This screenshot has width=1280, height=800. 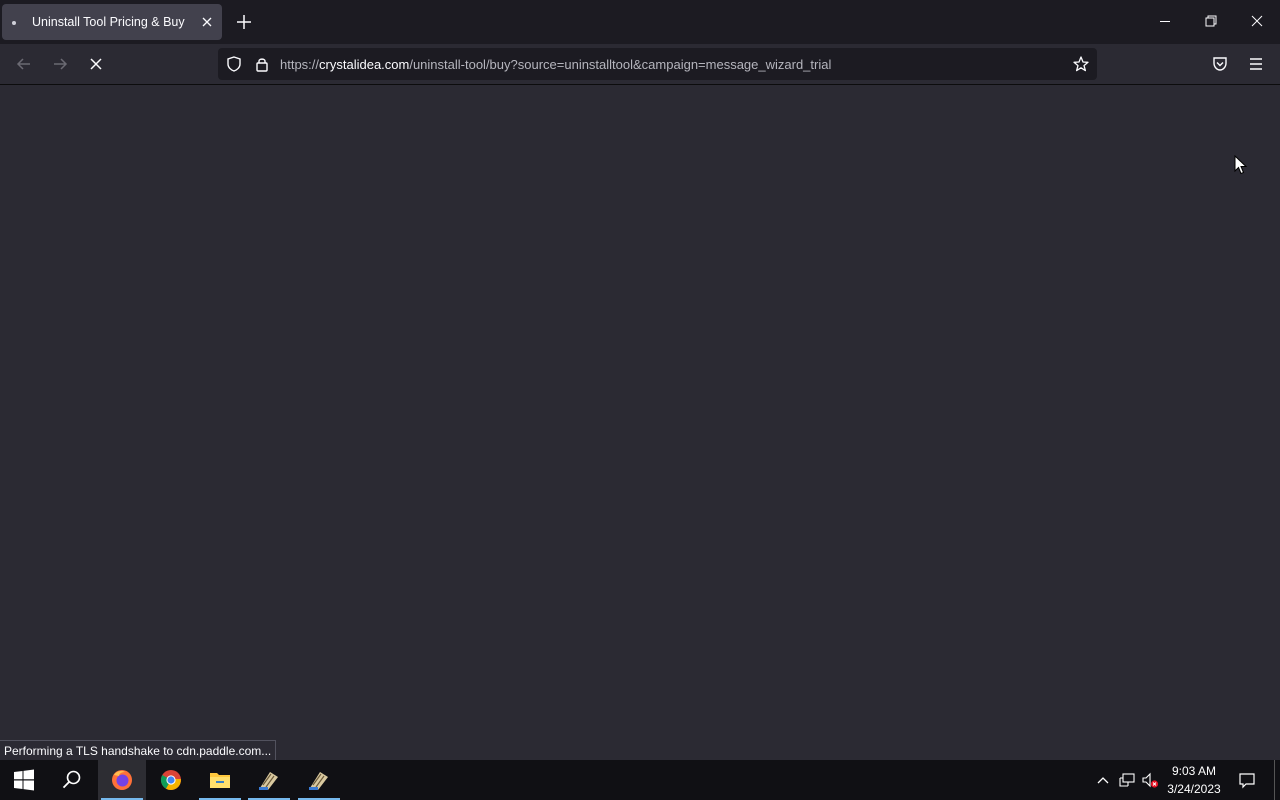 I want to click on hamburger-menu-icon, so click(x=1256, y=64).